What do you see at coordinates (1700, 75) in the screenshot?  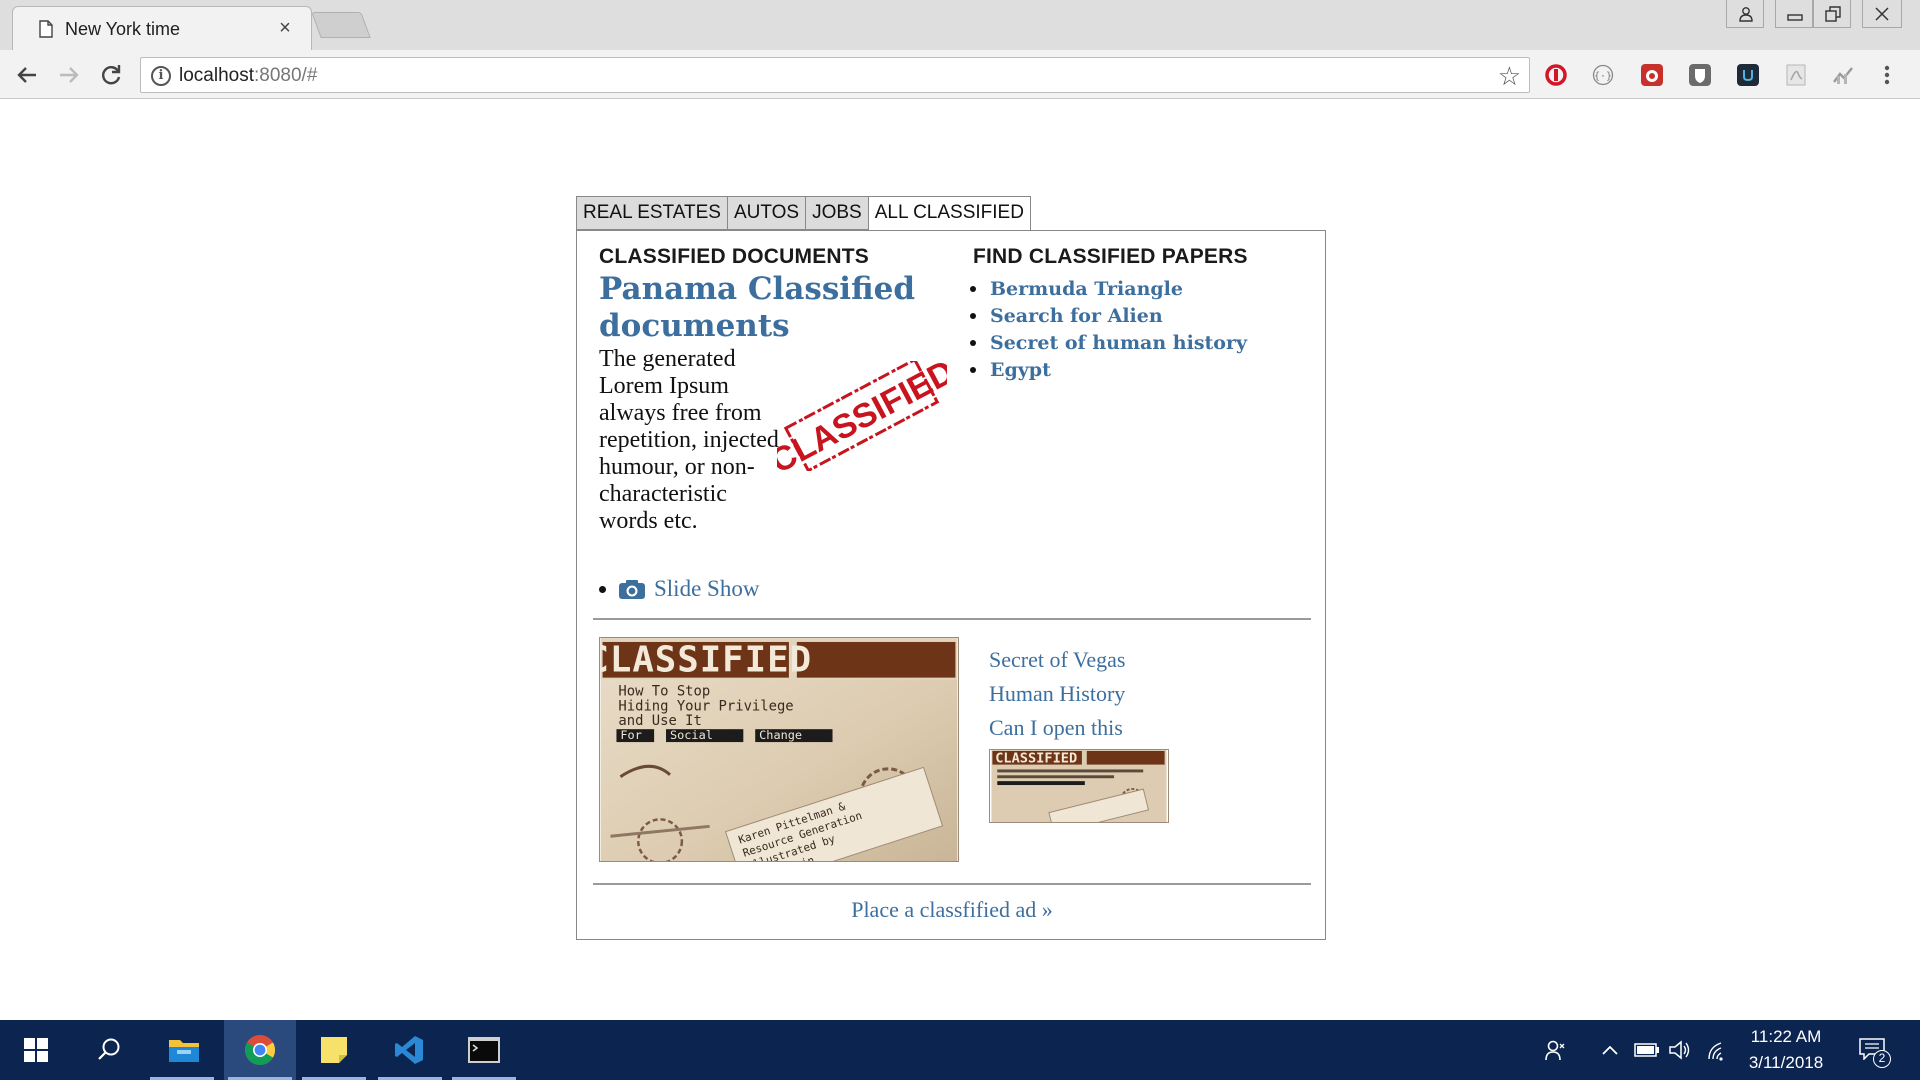 I see `shield-icon` at bounding box center [1700, 75].